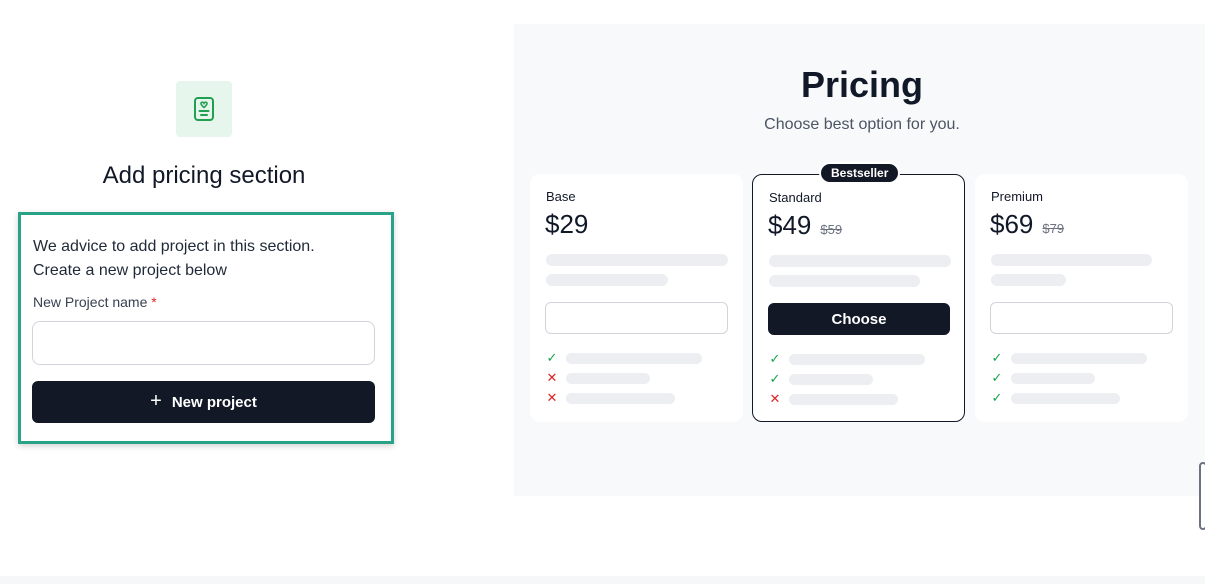 The width and height of the screenshot is (1205, 584). I want to click on plan-price-value: $29, so click(567, 224).